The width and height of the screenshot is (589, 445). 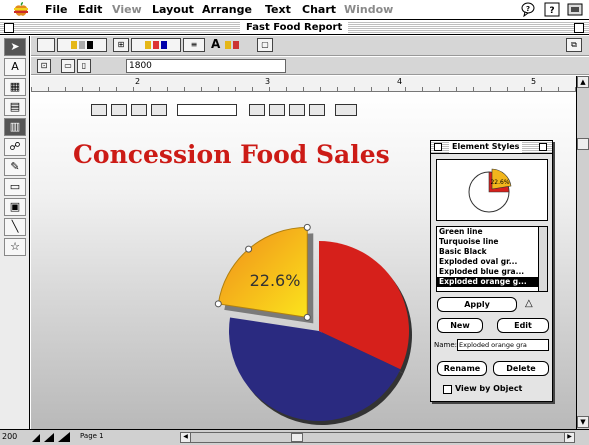 I want to click on help-menu-icon: ?, so click(x=552, y=9).